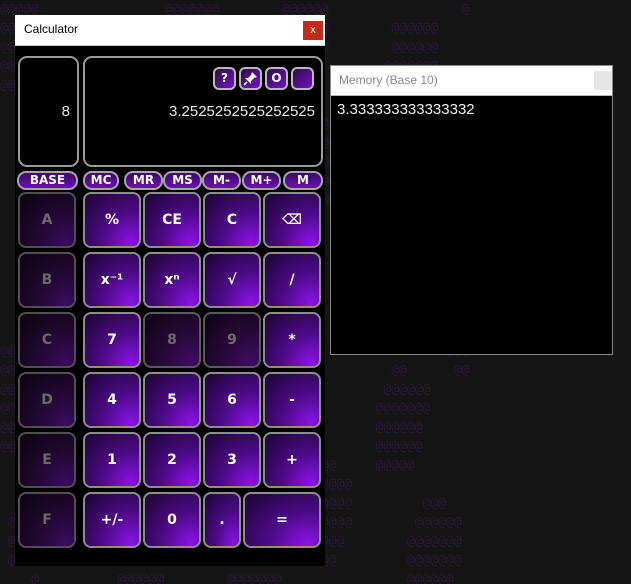 The image size is (631, 584). What do you see at coordinates (232, 460) in the screenshot?
I see `three-key: 3` at bounding box center [232, 460].